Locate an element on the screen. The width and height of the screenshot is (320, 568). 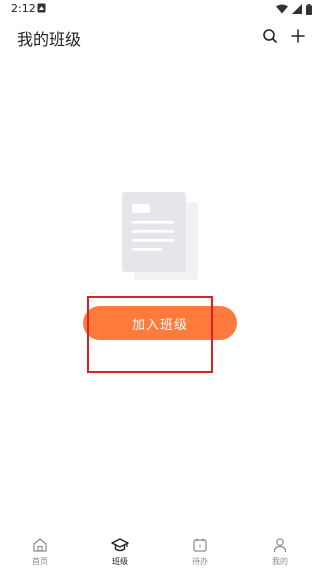
battery-icon is located at coordinates (309, 9).